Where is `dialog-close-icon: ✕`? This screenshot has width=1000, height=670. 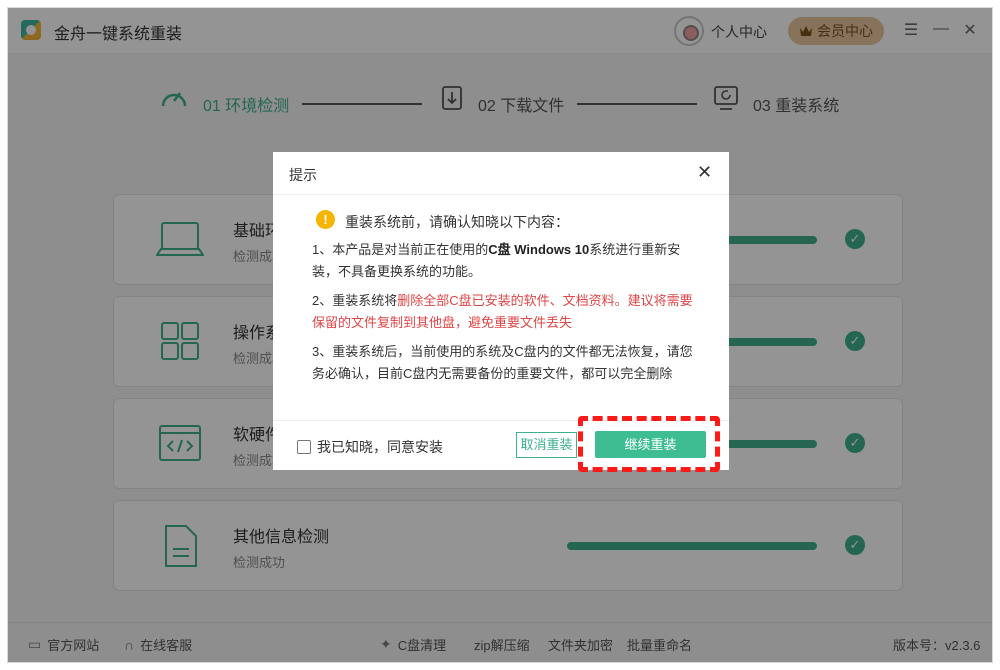 dialog-close-icon: ✕ is located at coordinates (704, 172).